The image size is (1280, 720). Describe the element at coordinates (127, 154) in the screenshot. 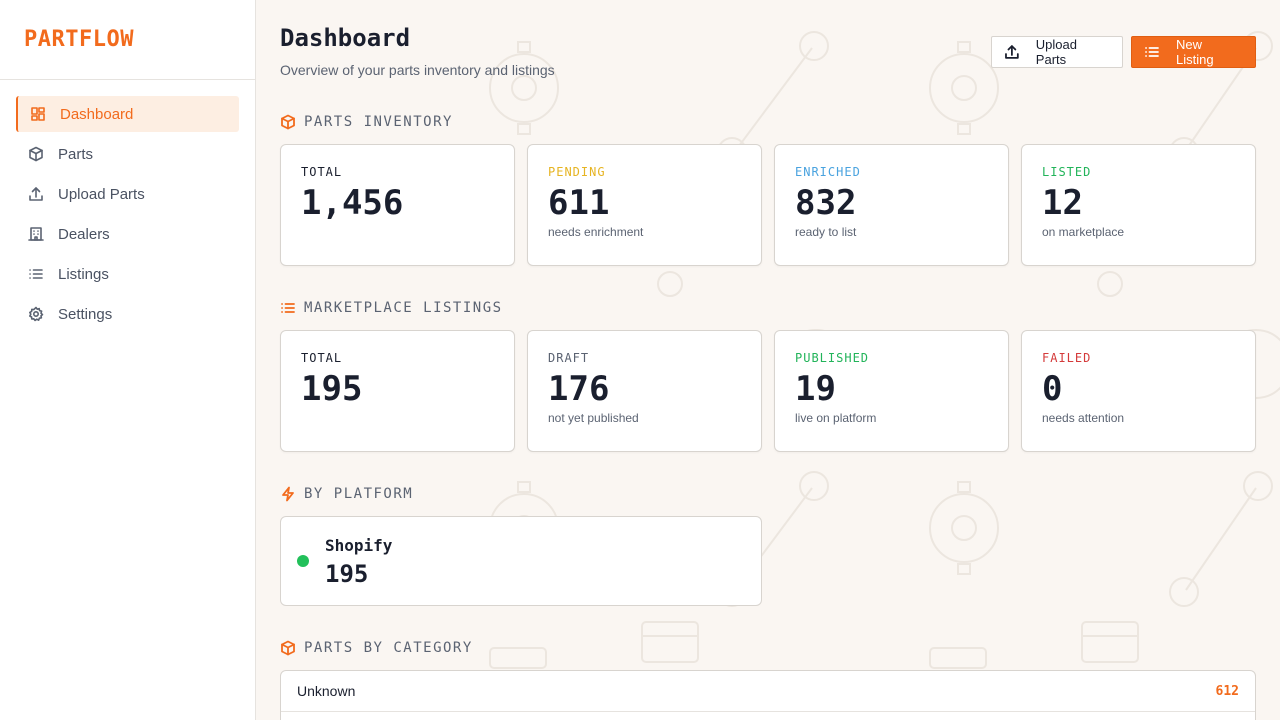

I see `sidebar-item-parts: Parts` at that location.